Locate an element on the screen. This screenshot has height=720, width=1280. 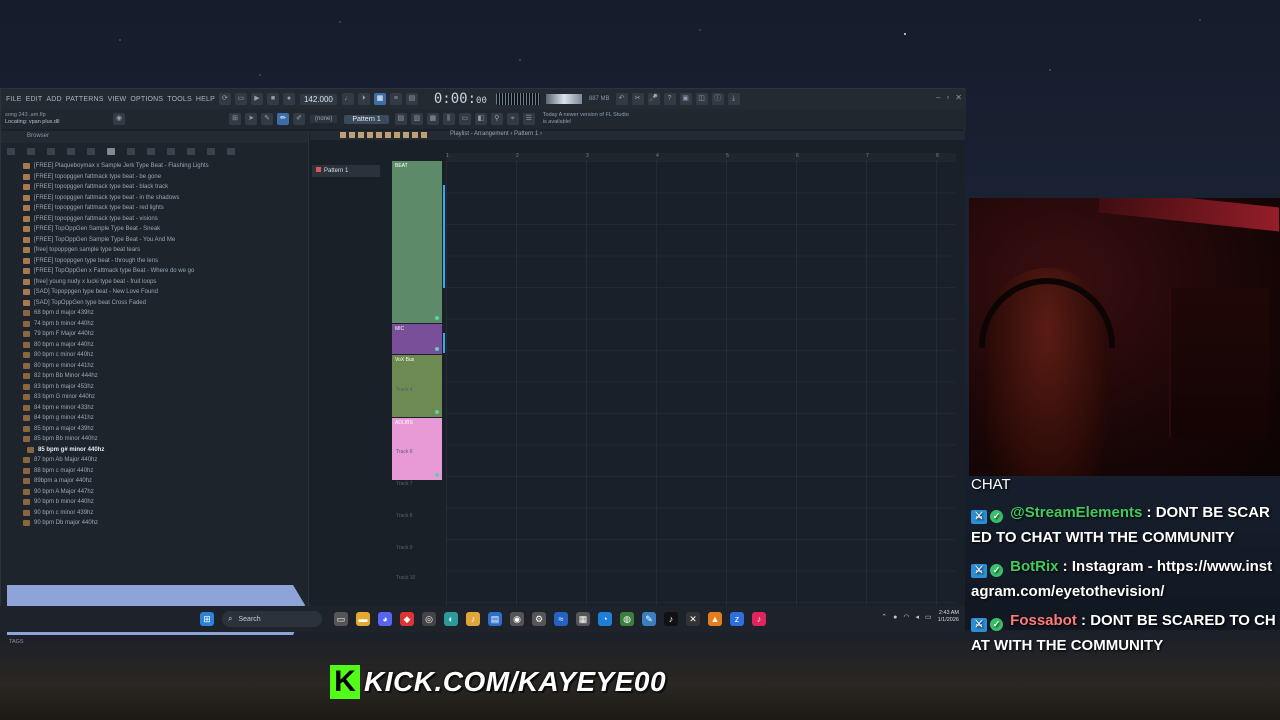
info-icon: ⓘ is located at coordinates (717, 99).